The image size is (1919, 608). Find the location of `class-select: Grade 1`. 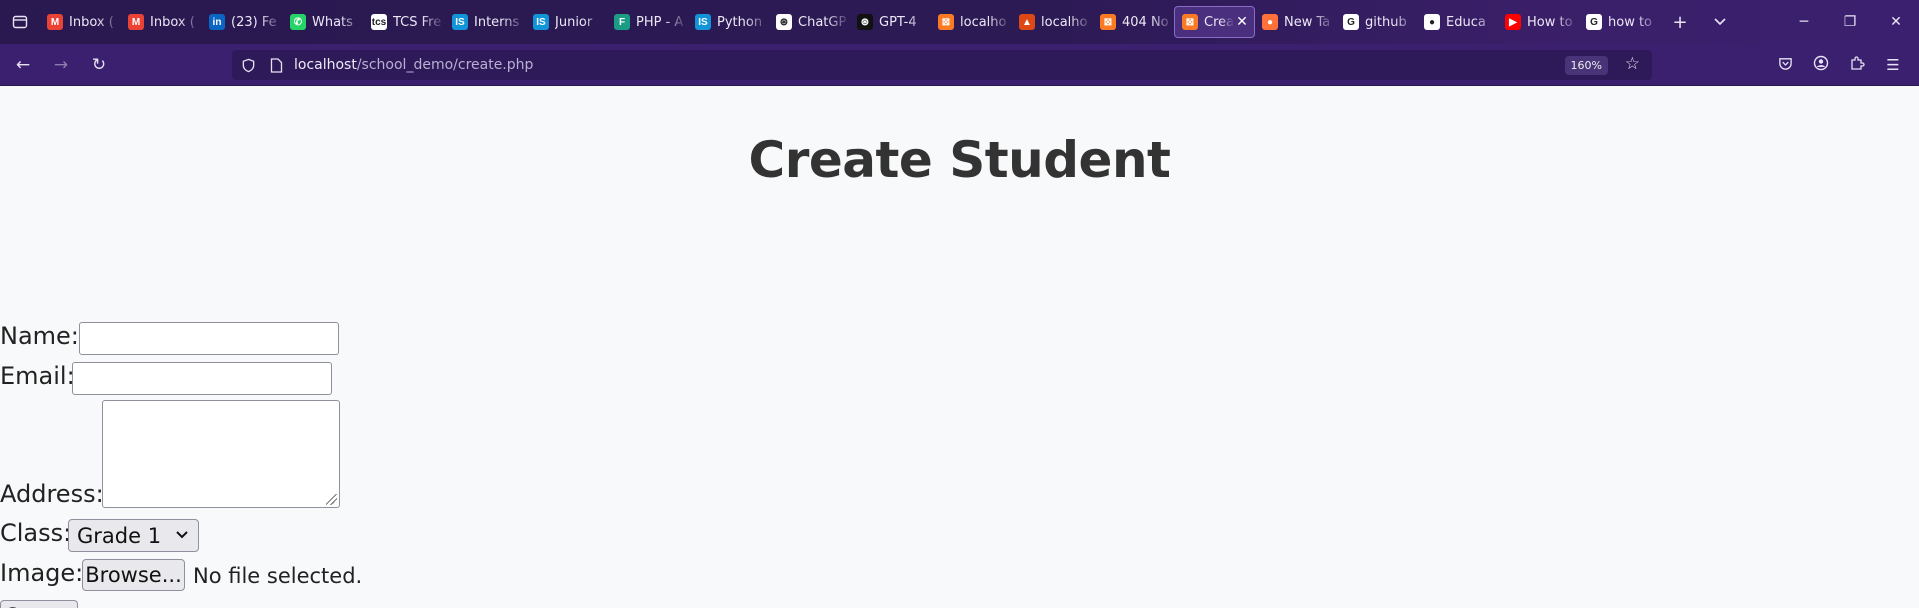

class-select: Grade 1 is located at coordinates (133, 535).